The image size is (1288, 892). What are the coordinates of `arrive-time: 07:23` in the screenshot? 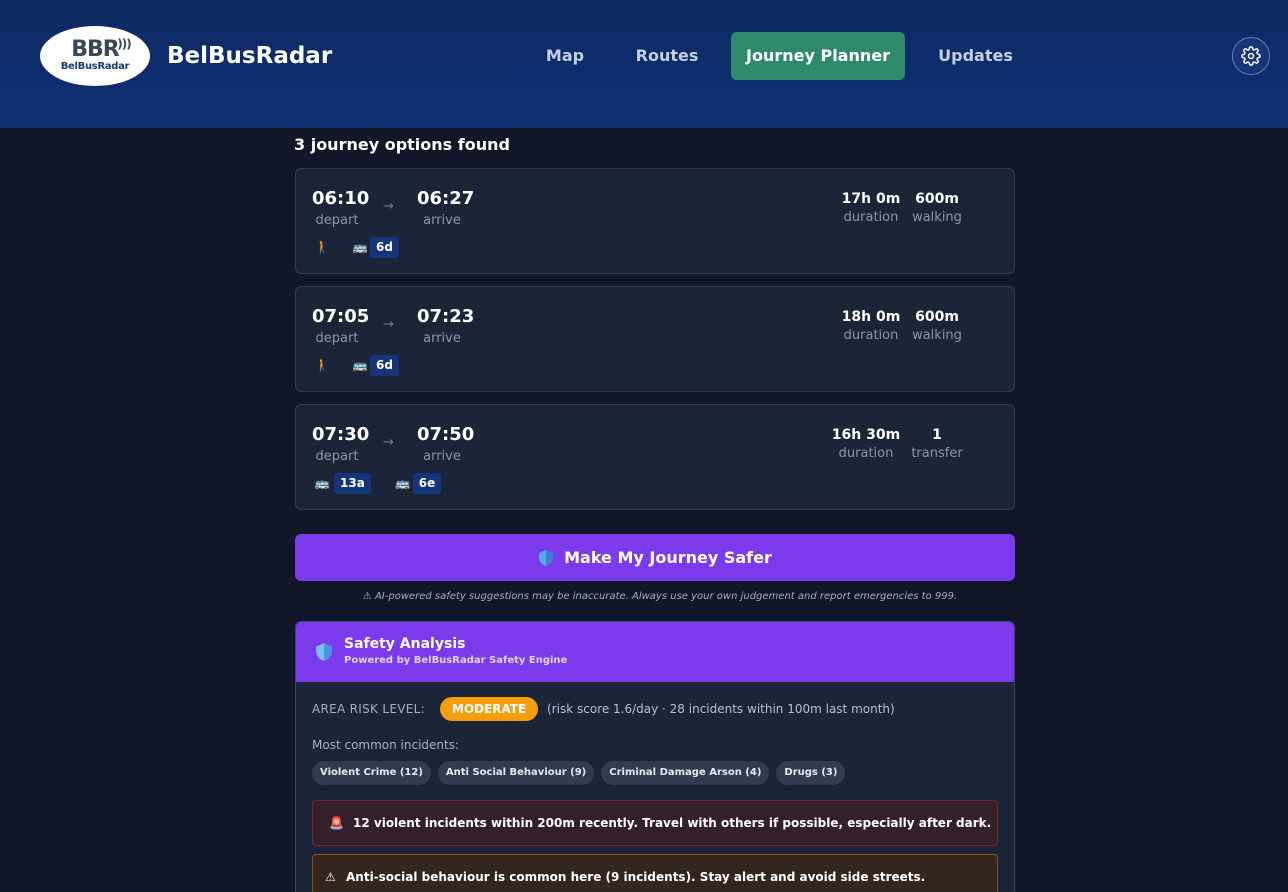 It's located at (446, 316).